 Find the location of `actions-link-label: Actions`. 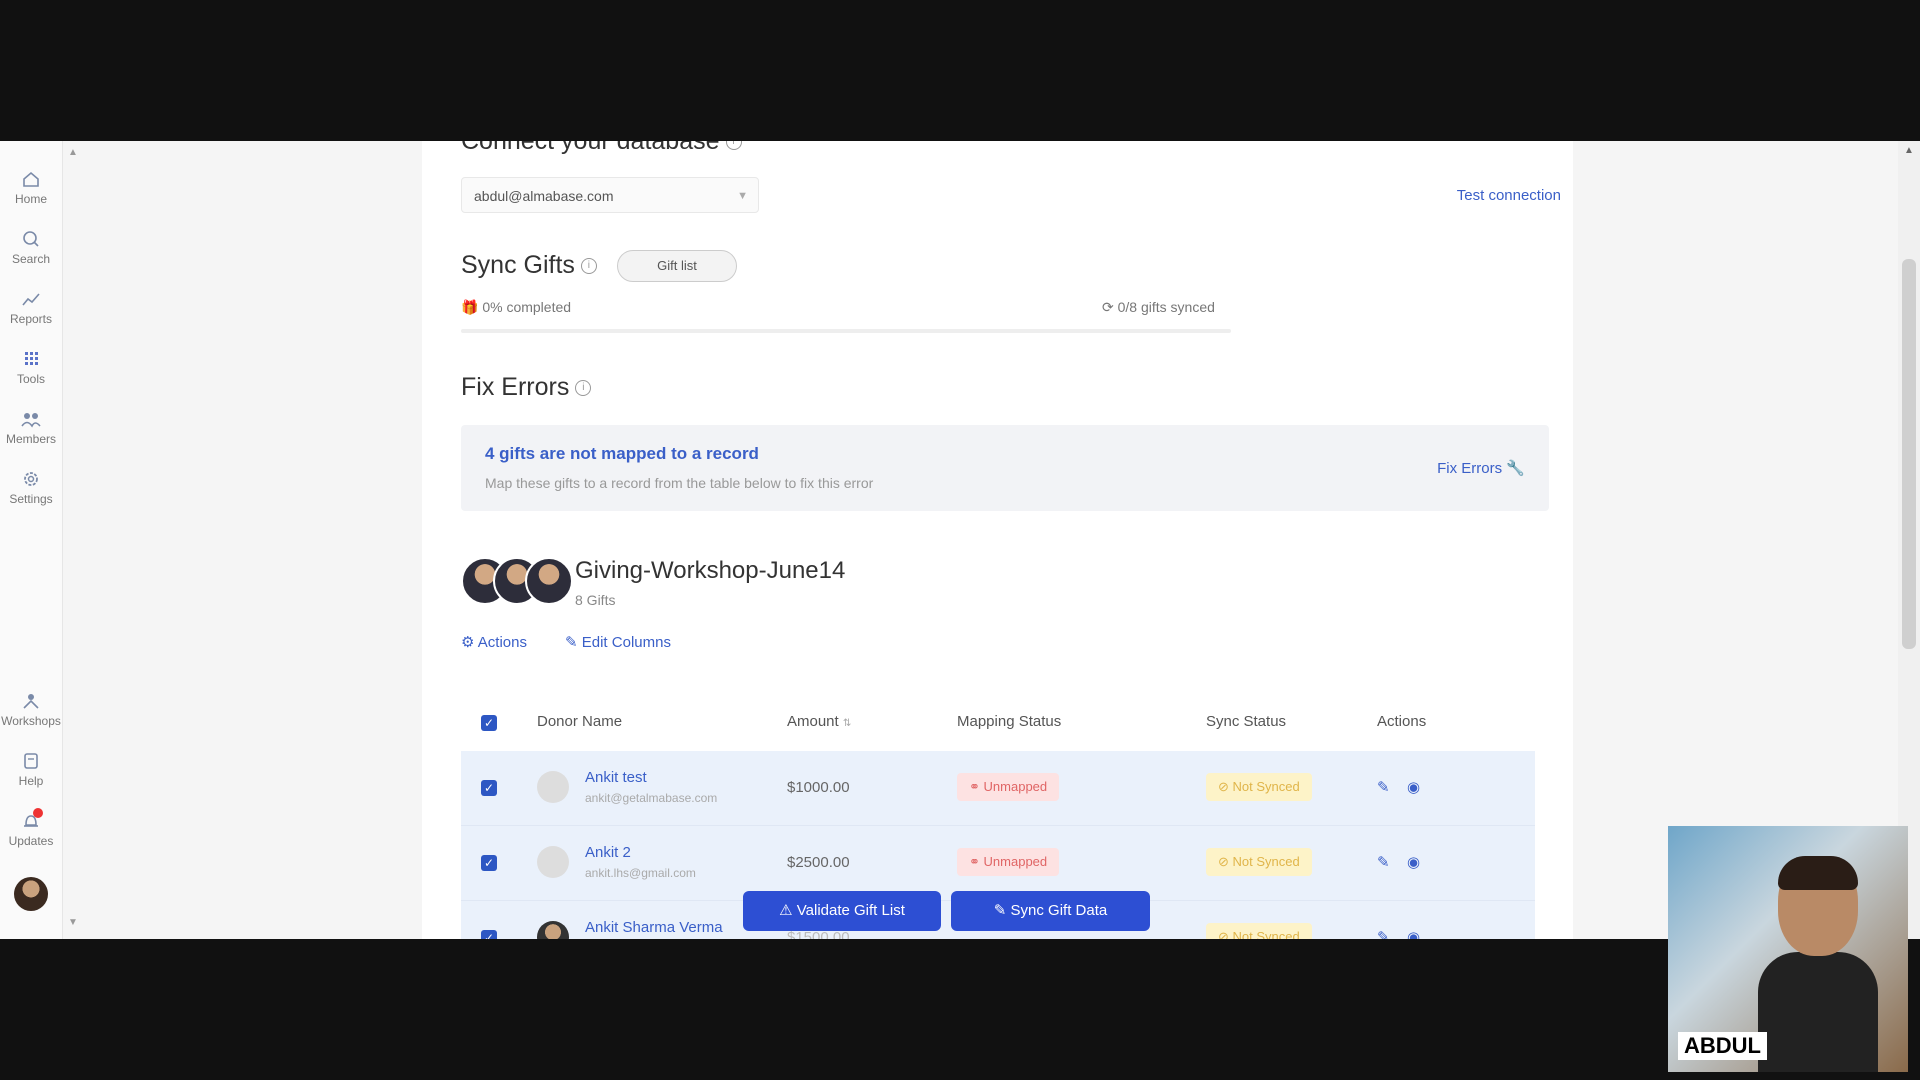

actions-link-label: Actions is located at coordinates (502, 642).